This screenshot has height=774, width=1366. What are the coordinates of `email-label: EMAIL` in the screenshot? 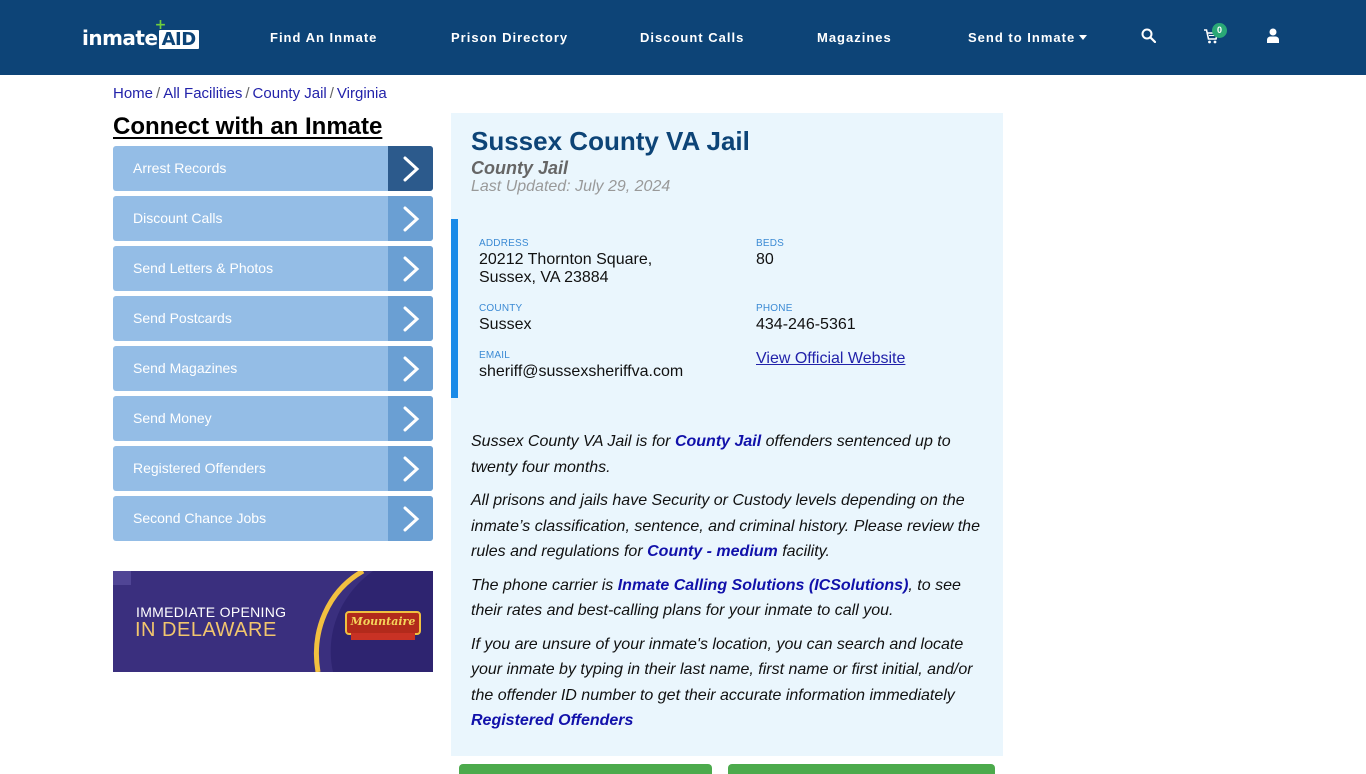 It's located at (495, 355).